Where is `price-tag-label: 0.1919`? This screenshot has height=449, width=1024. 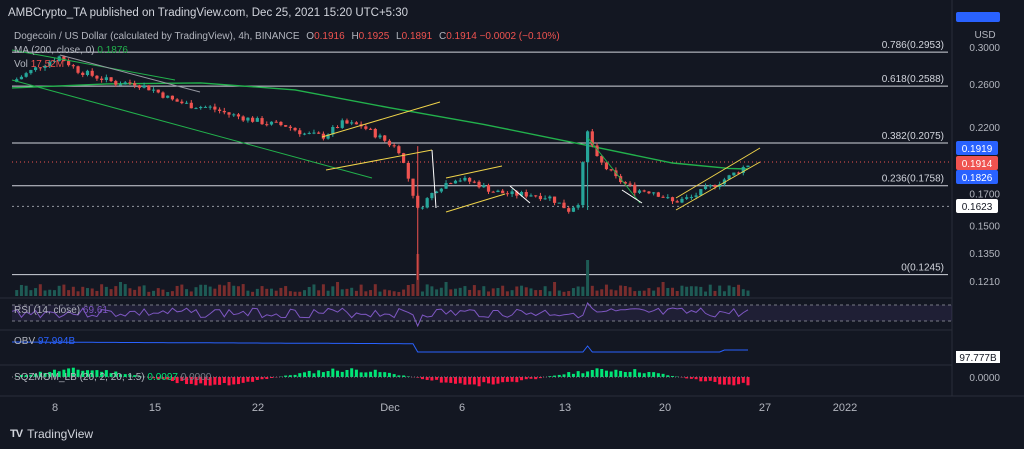 price-tag-label: 0.1919 is located at coordinates (977, 149).